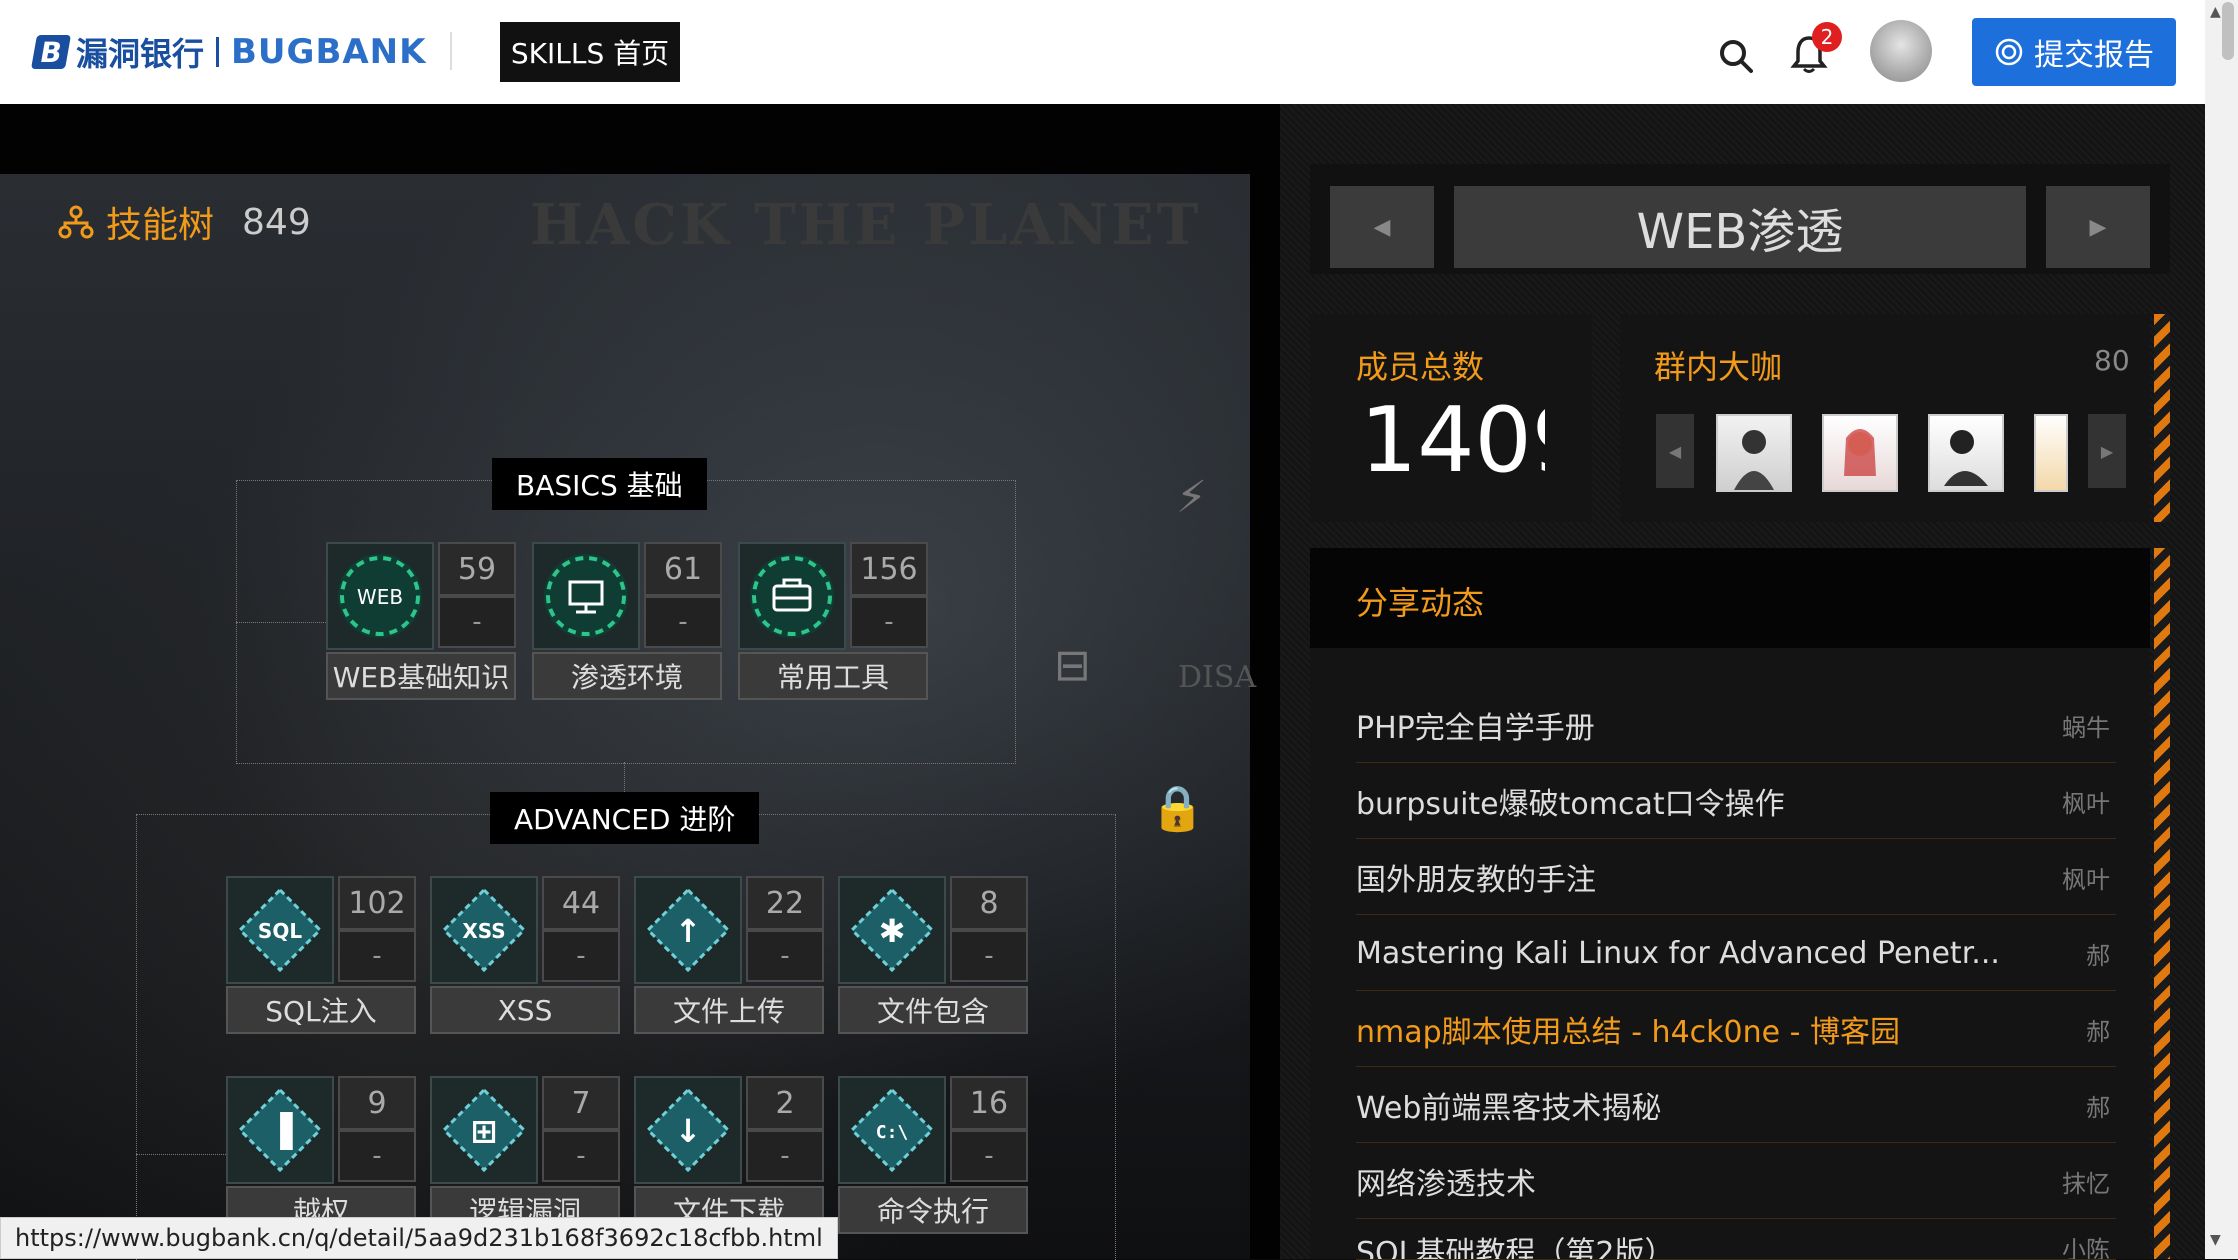 The width and height of the screenshot is (2238, 1260). I want to click on share-item: 国外朋友教的手注 枫叶, so click(1736, 877).